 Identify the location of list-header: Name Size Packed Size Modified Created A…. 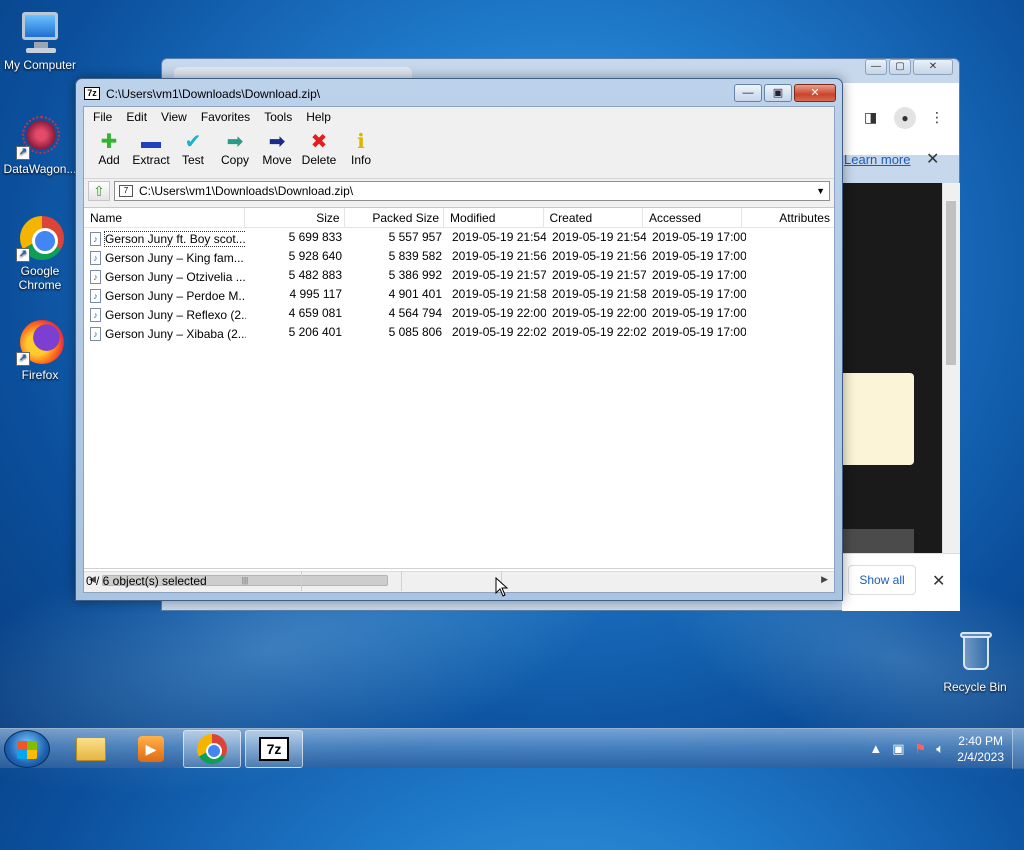
(459, 218).